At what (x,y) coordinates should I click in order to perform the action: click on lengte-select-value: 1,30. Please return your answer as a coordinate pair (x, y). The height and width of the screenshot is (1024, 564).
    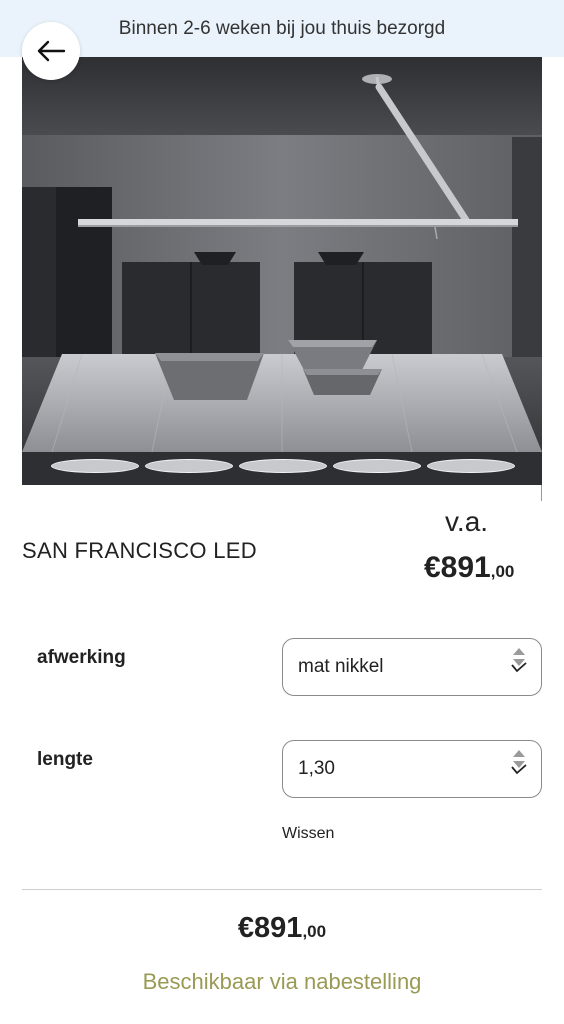
    Looking at the image, I should click on (316, 768).